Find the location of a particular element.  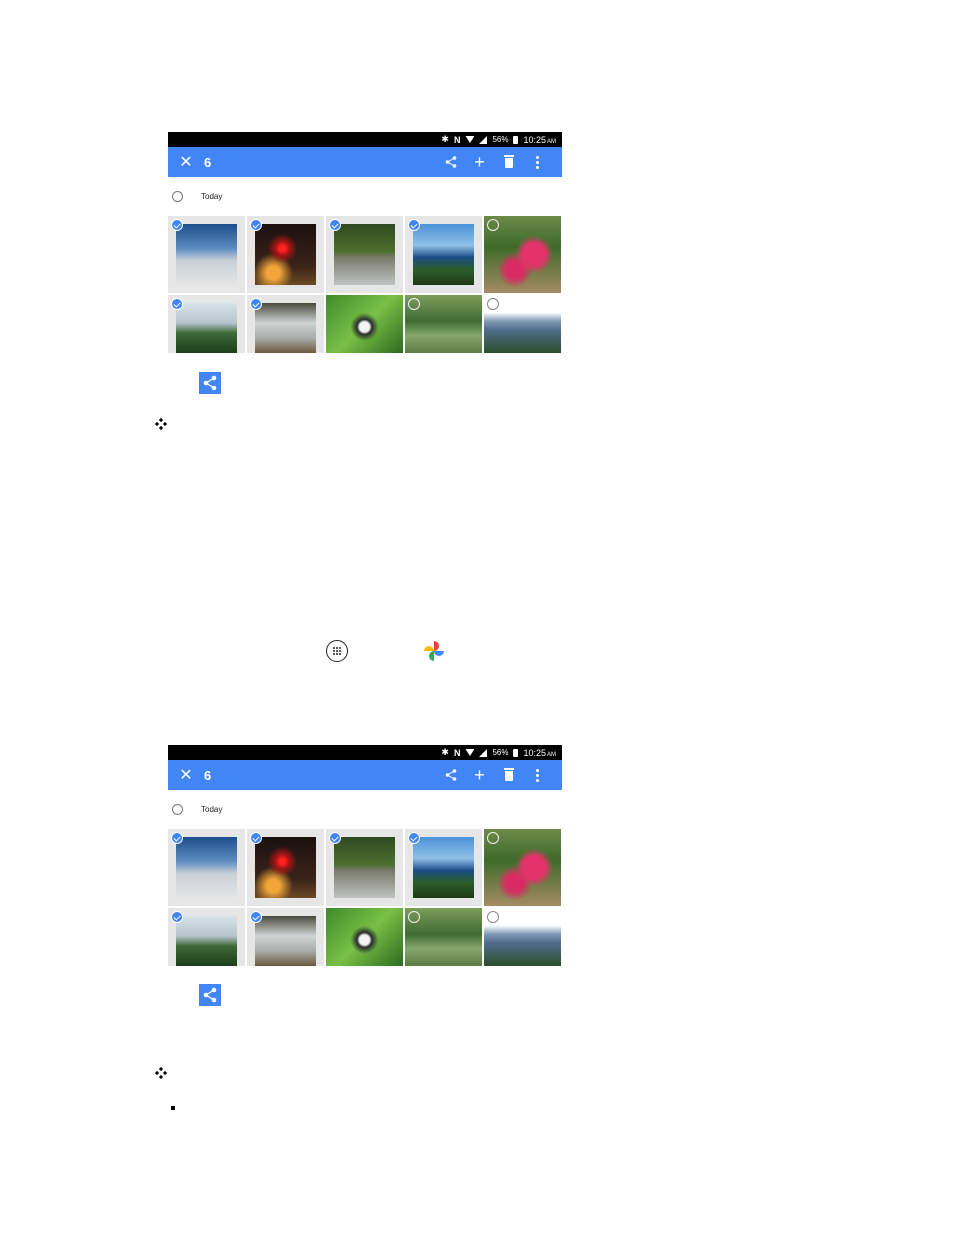

screenshot-photos-selection-1: ✱ N 56% 10:25AM ✕ 6 + Today is located at coordinates (365, 242).